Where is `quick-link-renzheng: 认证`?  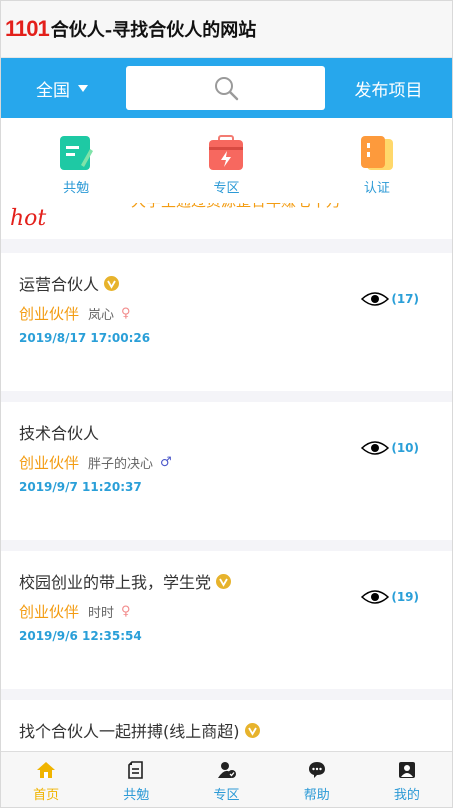 quick-link-renzheng: 认证 is located at coordinates (377, 160).